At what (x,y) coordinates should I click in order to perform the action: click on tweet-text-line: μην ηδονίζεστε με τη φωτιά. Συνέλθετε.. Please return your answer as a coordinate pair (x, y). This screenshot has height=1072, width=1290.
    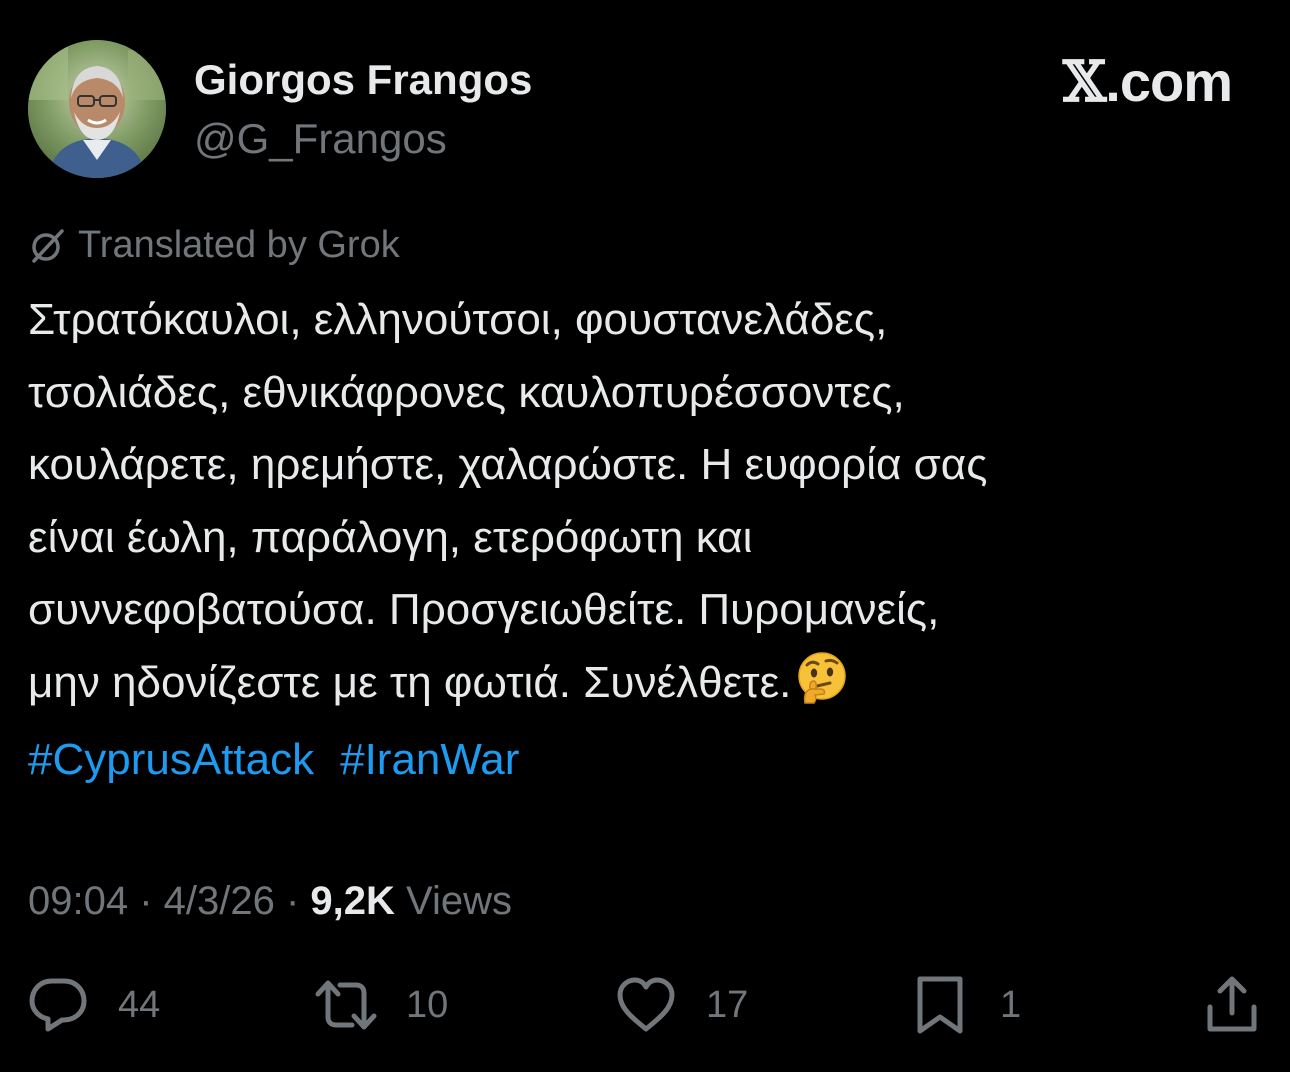
    Looking at the image, I should click on (410, 682).